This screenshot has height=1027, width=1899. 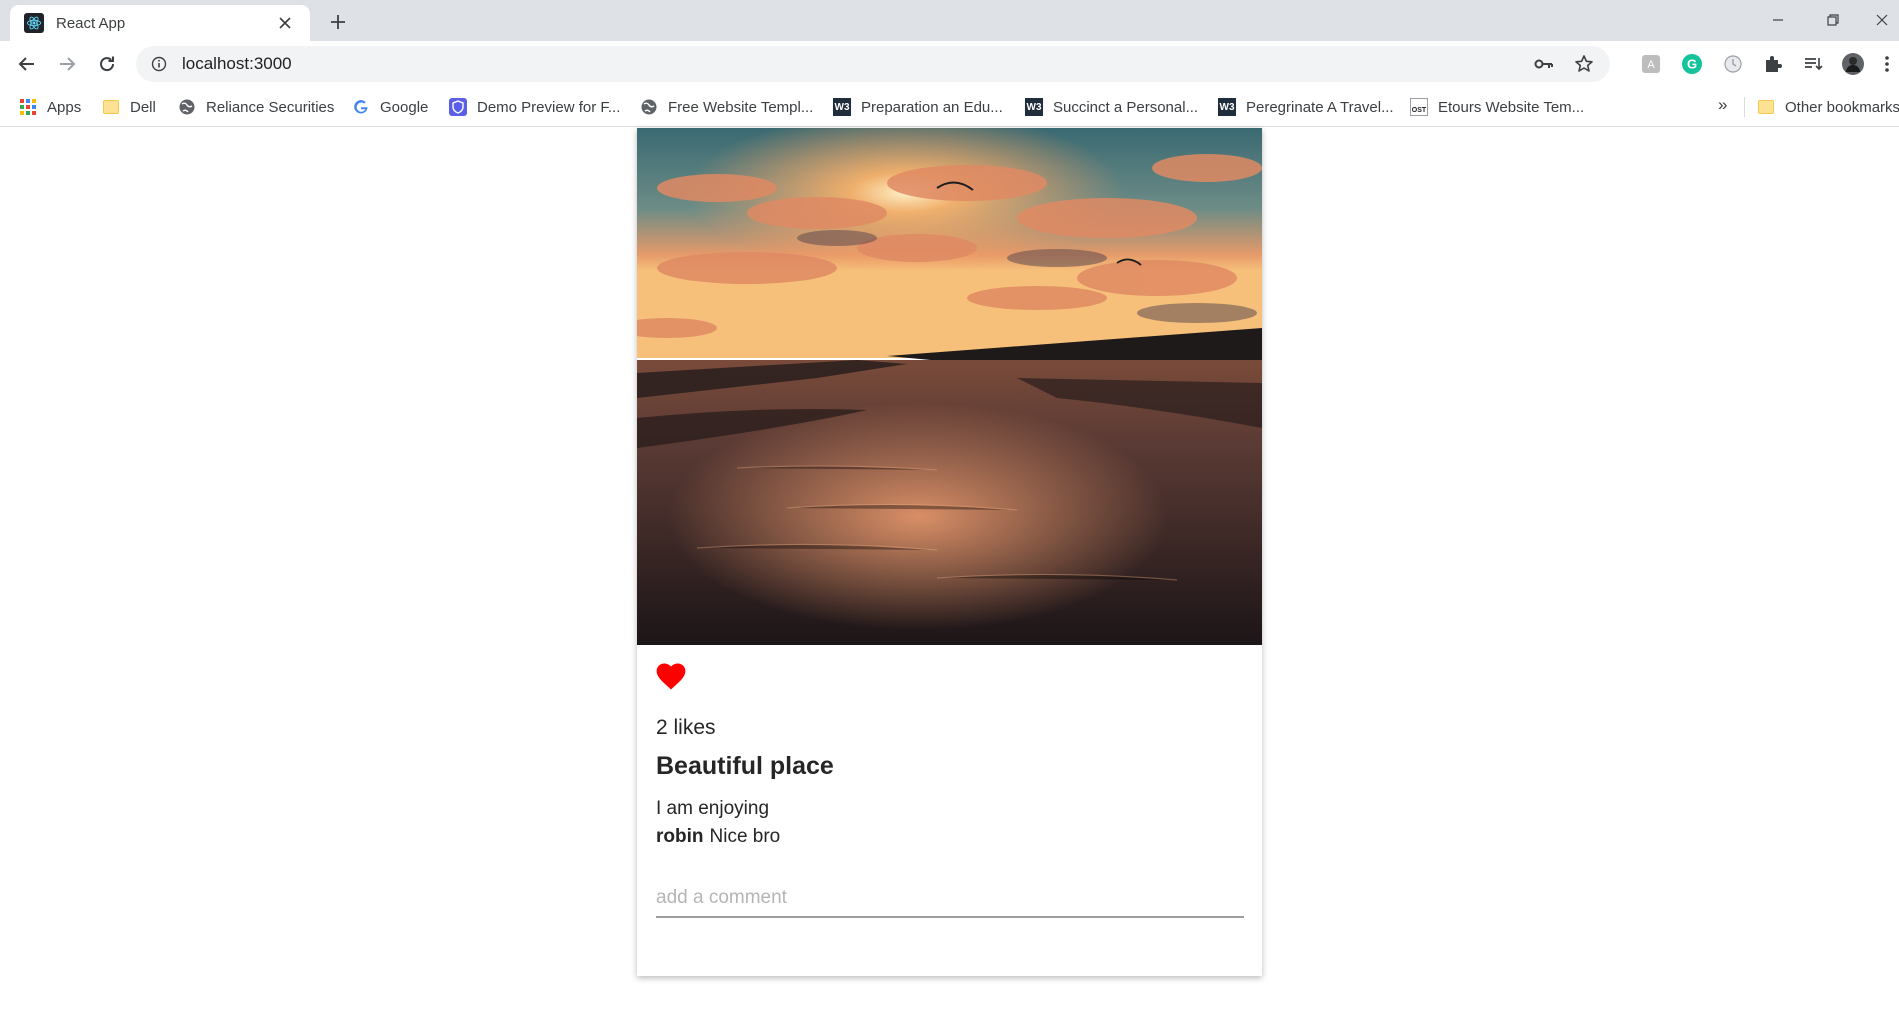 I want to click on close-window-icon, so click(x=1882, y=20).